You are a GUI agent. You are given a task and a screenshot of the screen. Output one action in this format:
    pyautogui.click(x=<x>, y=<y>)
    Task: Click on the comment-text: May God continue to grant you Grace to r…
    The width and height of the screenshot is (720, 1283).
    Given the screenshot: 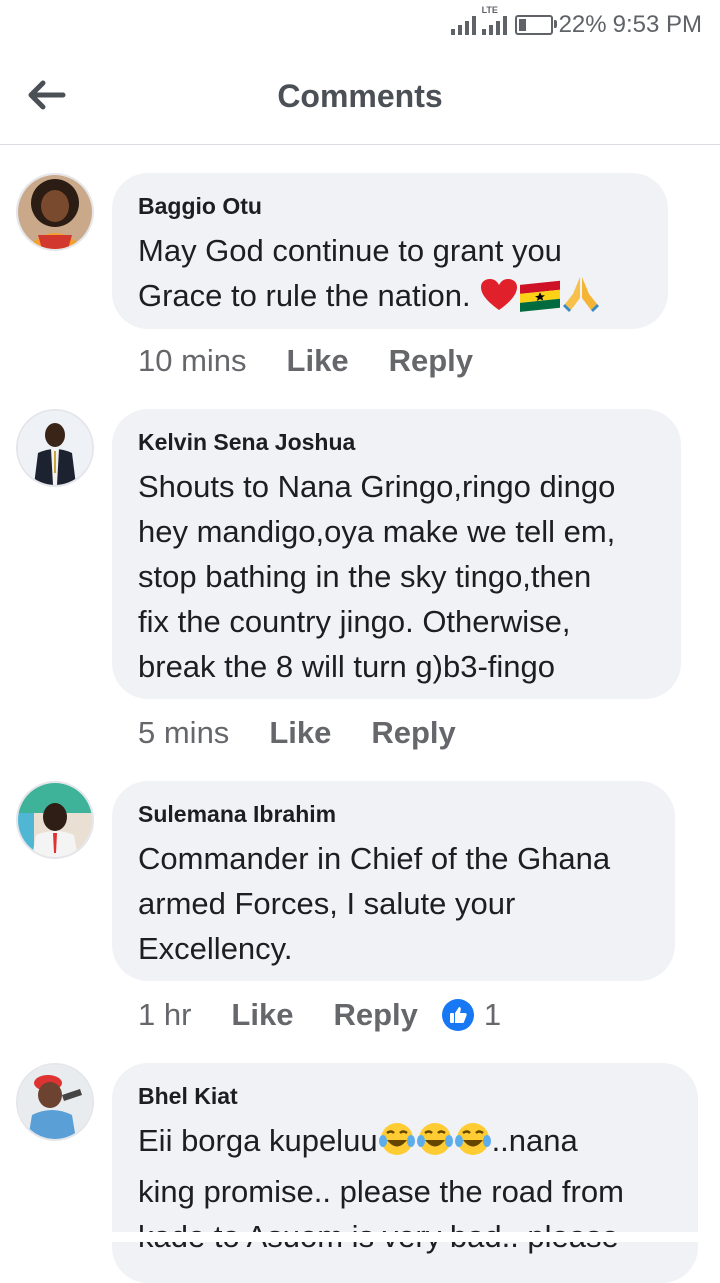 What is the action you would take?
    pyautogui.click(x=390, y=276)
    